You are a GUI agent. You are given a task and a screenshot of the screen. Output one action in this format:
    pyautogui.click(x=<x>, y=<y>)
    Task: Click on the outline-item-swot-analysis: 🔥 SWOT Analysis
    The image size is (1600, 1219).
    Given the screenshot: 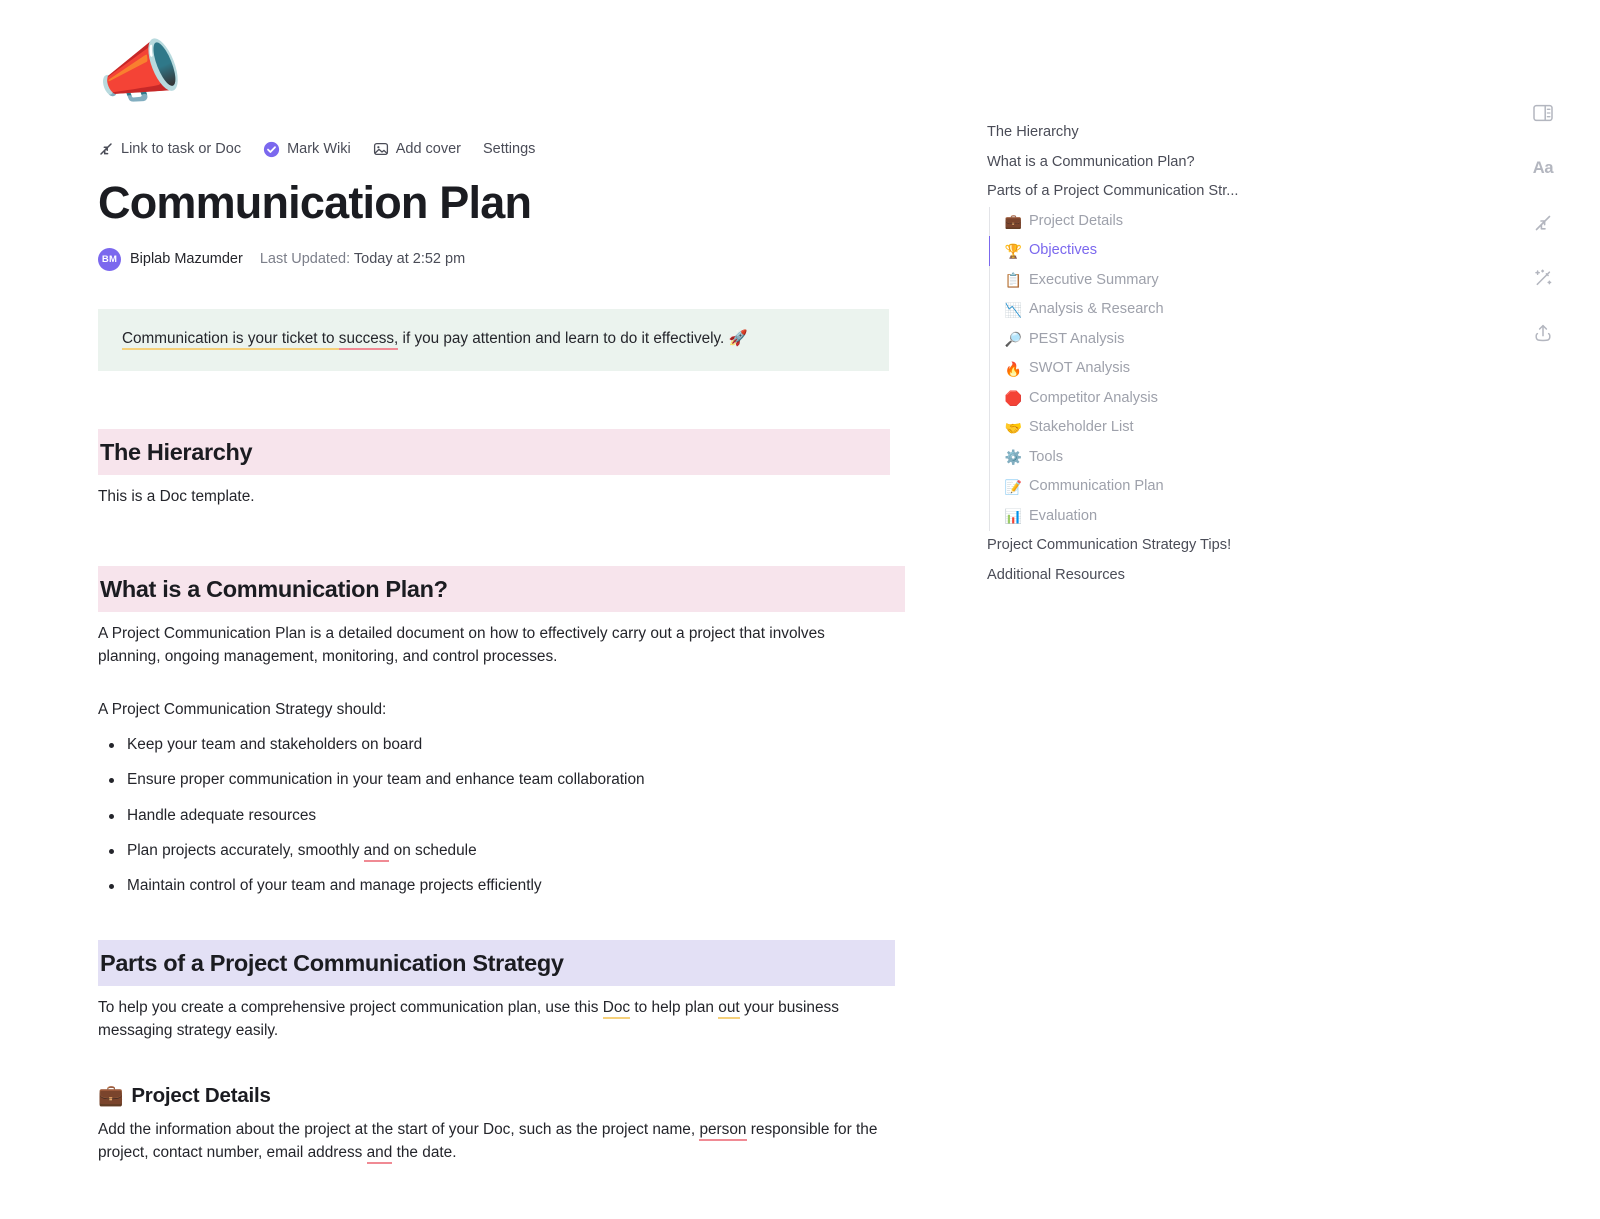 What is the action you would take?
    pyautogui.click(x=1188, y=369)
    